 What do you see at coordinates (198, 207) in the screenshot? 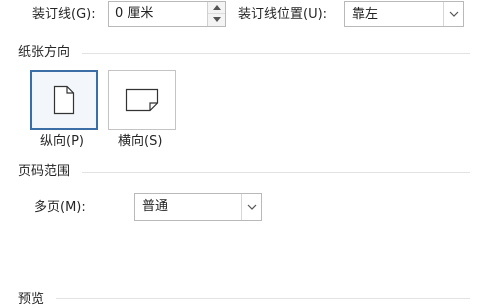
I see `multiple-pages-select: 普通` at bounding box center [198, 207].